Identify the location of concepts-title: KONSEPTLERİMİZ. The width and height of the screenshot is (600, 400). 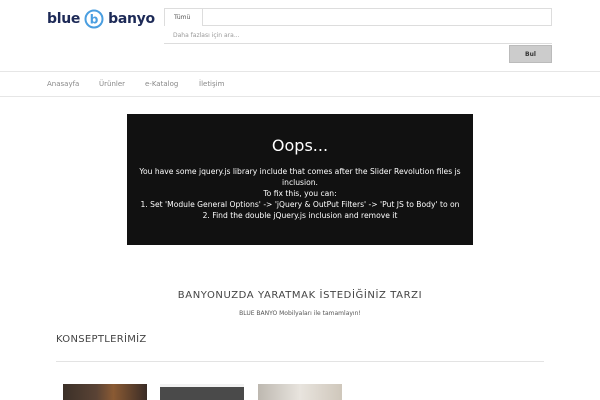
(101, 339).